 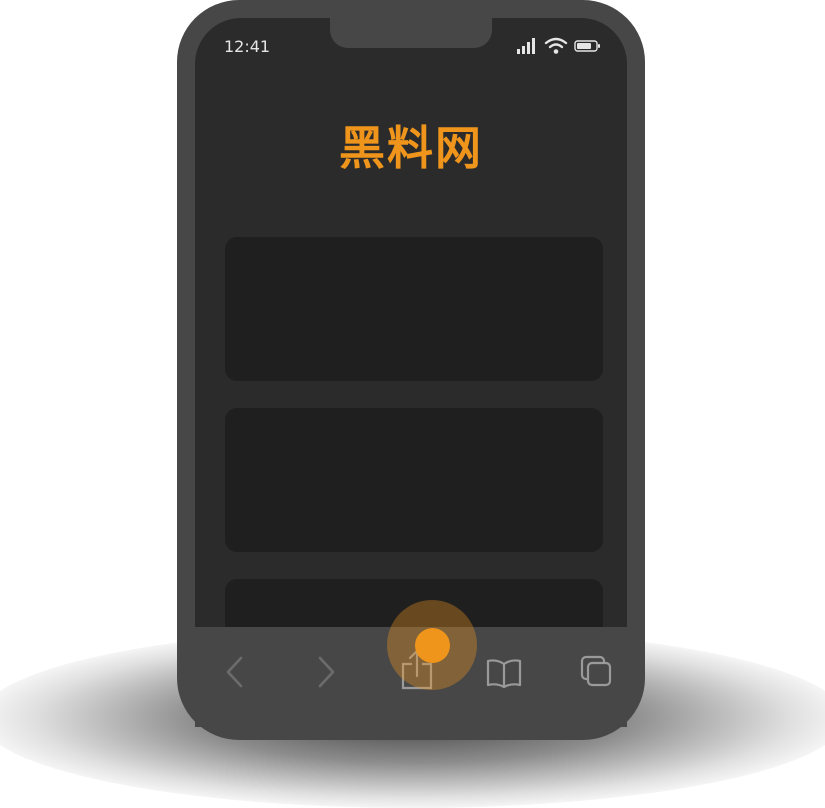 I want to click on notch, so click(x=411, y=24).